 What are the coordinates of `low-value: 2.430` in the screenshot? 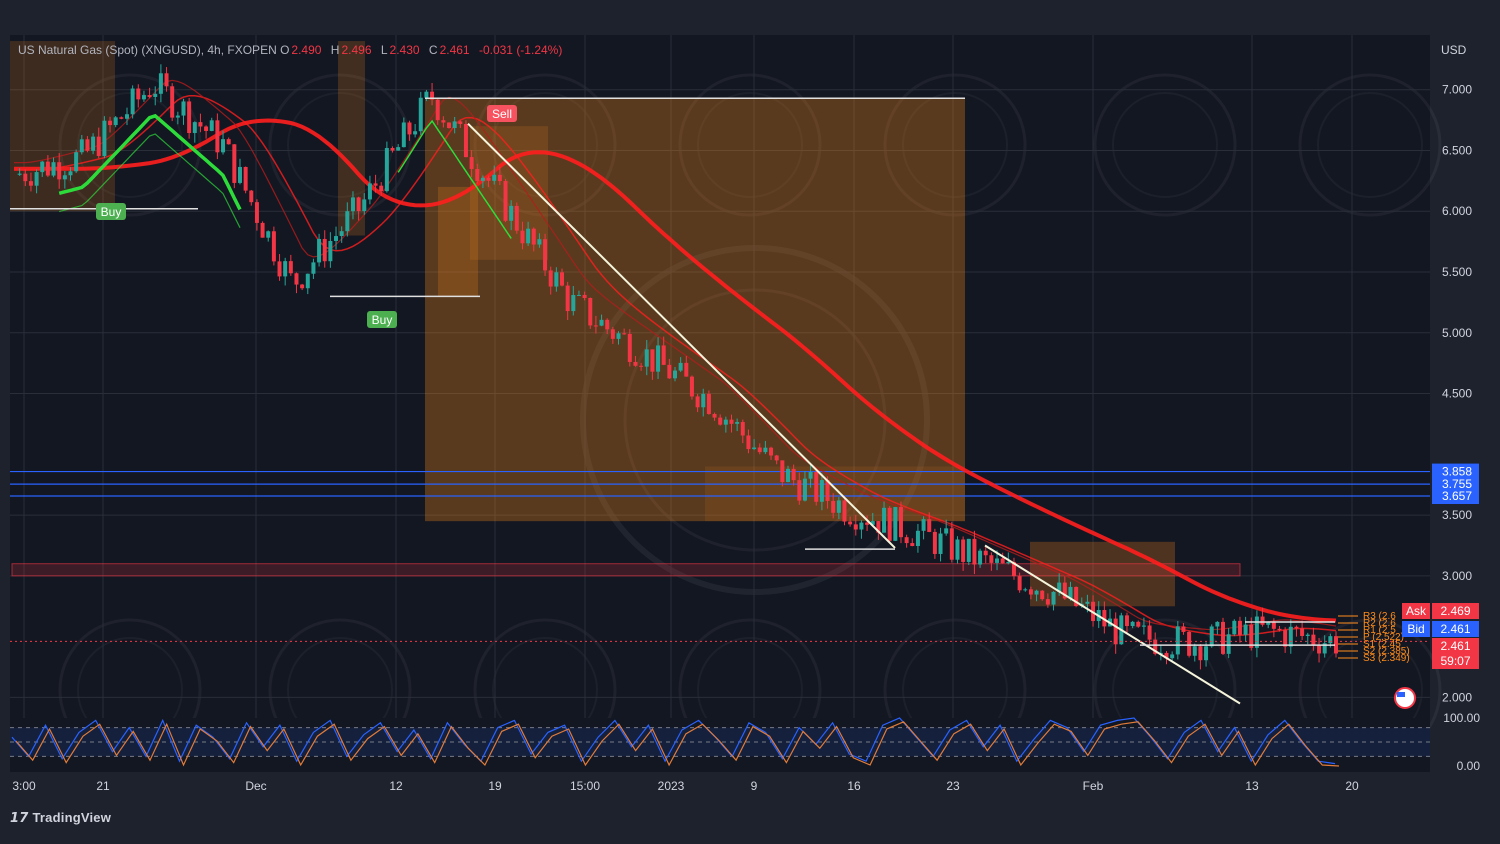 It's located at (404, 50).